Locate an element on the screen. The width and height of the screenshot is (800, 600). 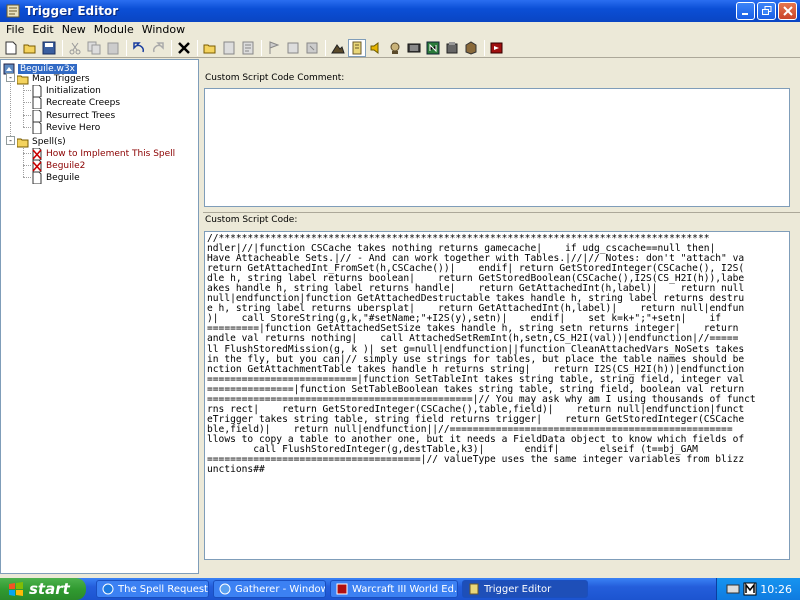
terrain-editor-button is located at coordinates (338, 48).